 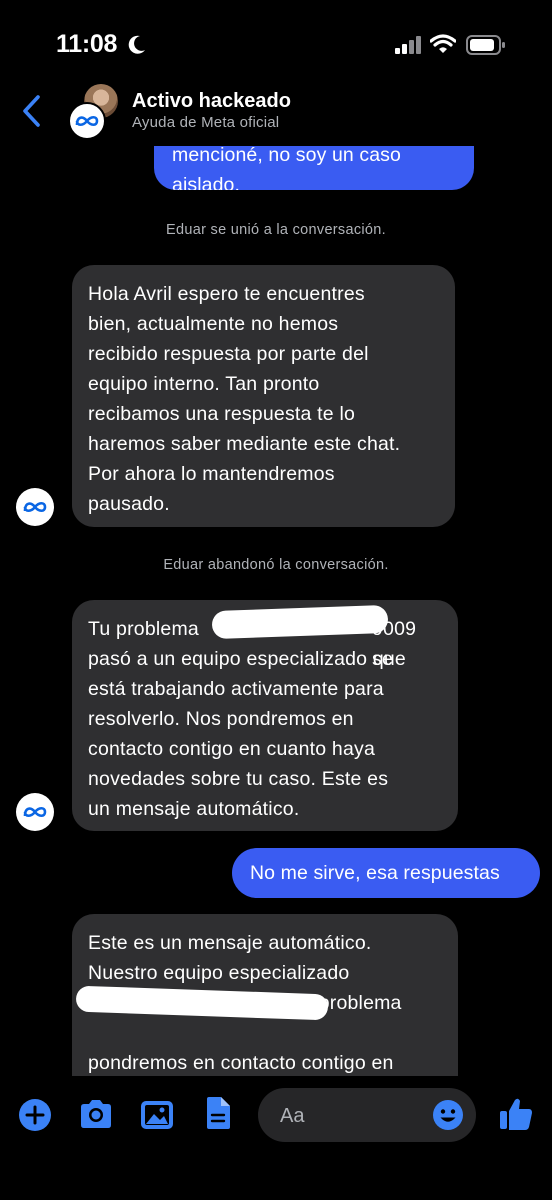 What do you see at coordinates (244, 444) in the screenshot?
I see `message-line: haremos saber mediante este chat.` at bounding box center [244, 444].